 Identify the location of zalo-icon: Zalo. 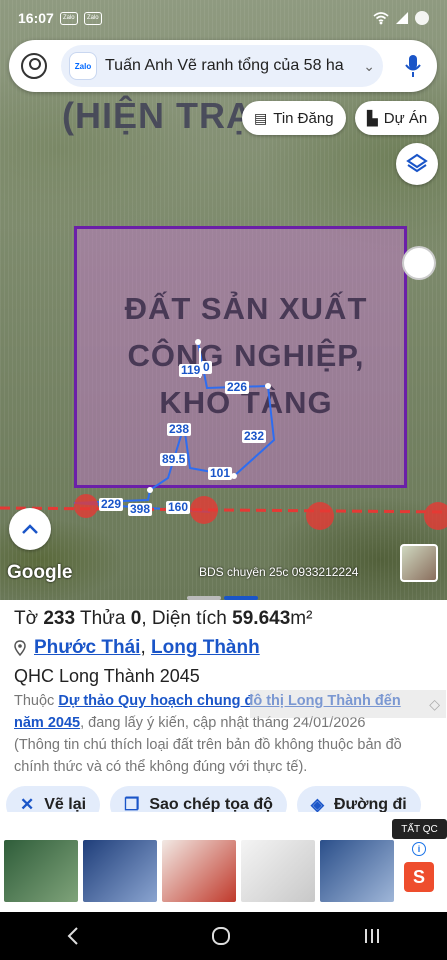
(83, 66).